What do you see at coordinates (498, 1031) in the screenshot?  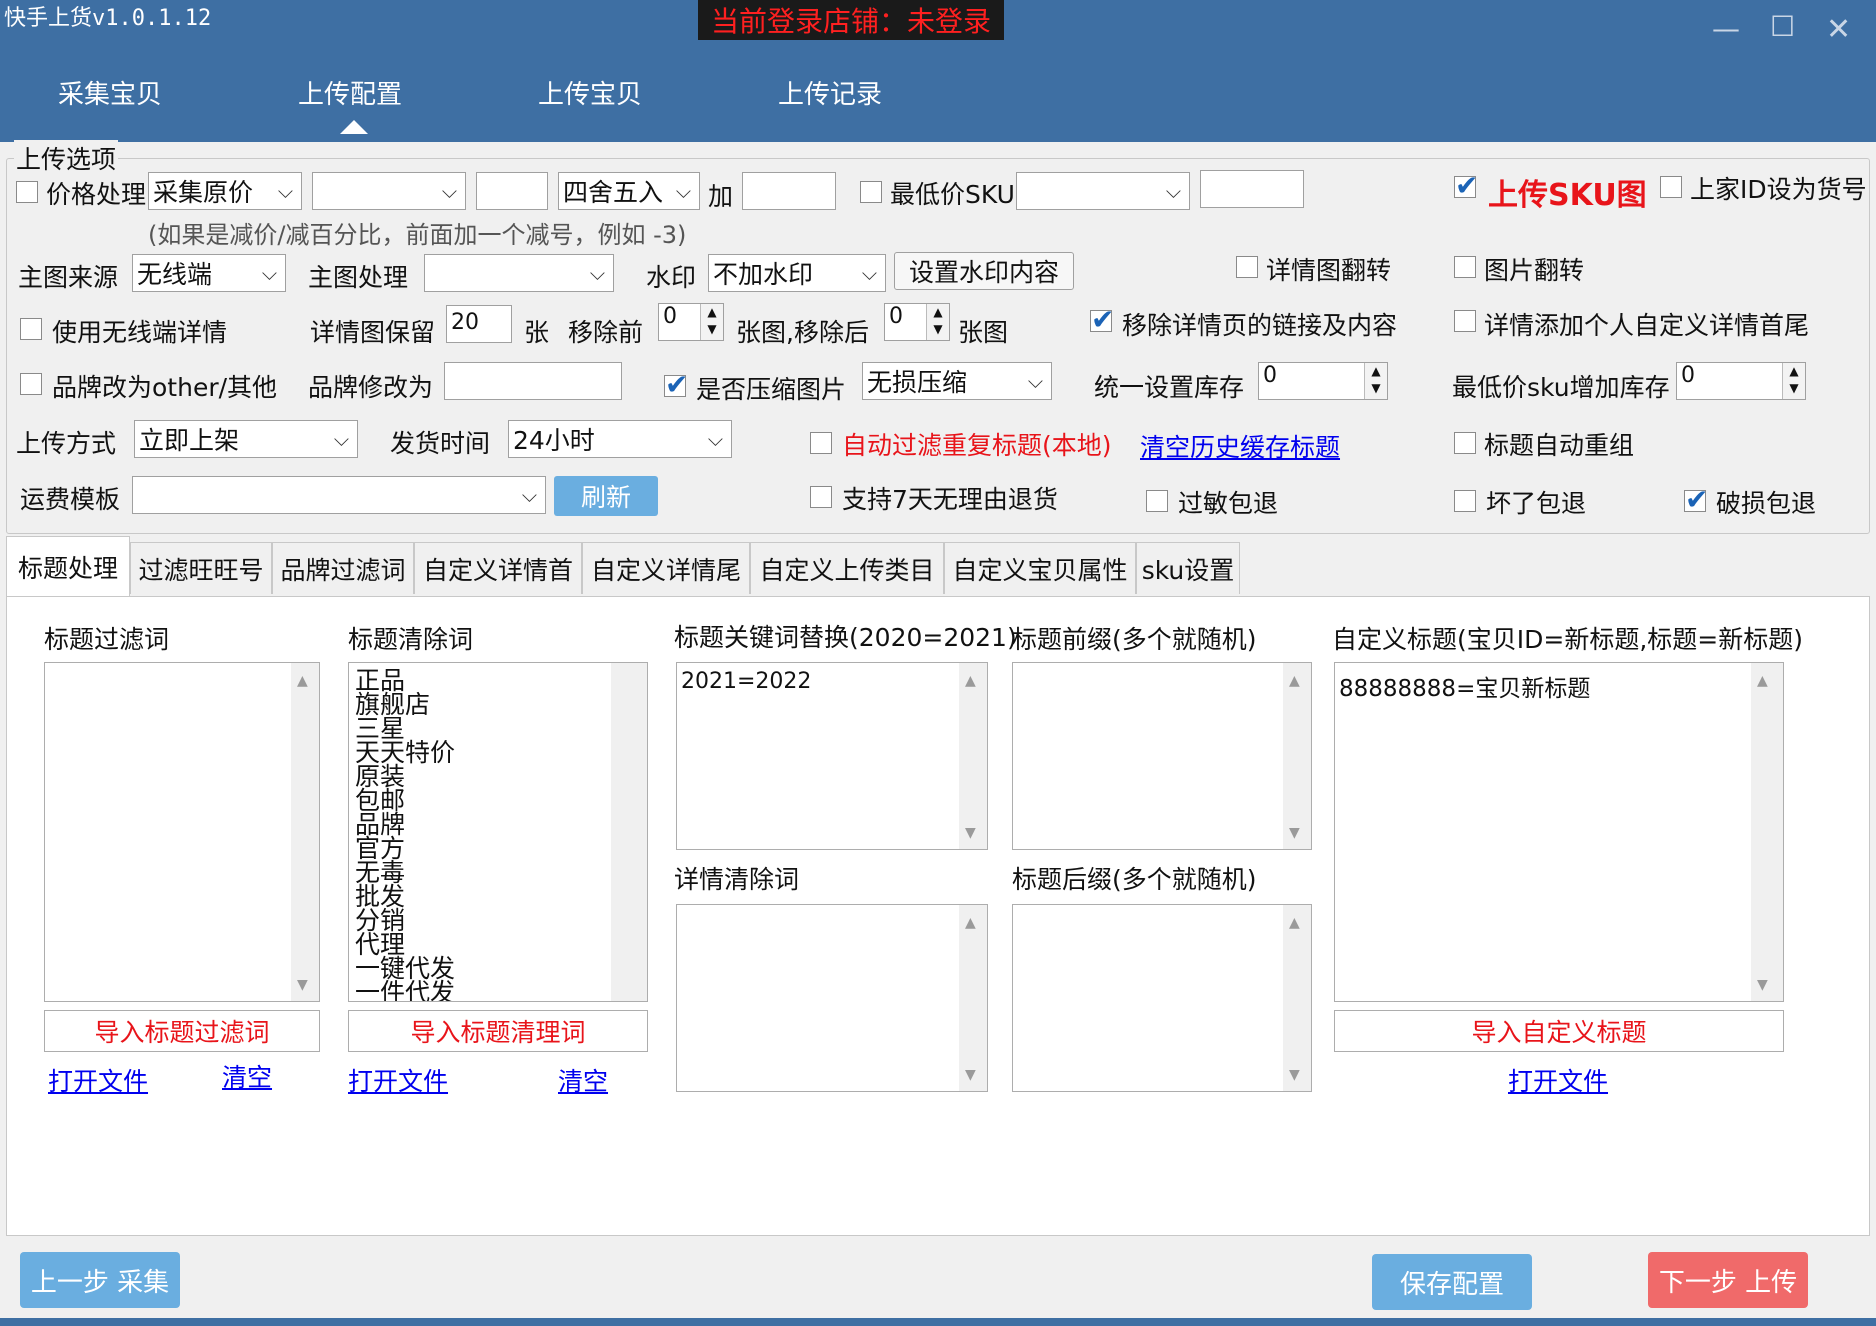 I see `import-clean-button: 导入标题清理词` at bounding box center [498, 1031].